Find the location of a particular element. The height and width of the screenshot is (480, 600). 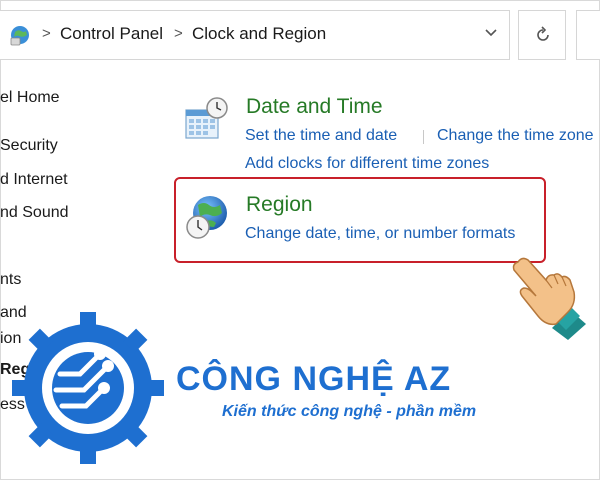

link-change-formats: Change date, time, or number formats is located at coordinates (380, 234).